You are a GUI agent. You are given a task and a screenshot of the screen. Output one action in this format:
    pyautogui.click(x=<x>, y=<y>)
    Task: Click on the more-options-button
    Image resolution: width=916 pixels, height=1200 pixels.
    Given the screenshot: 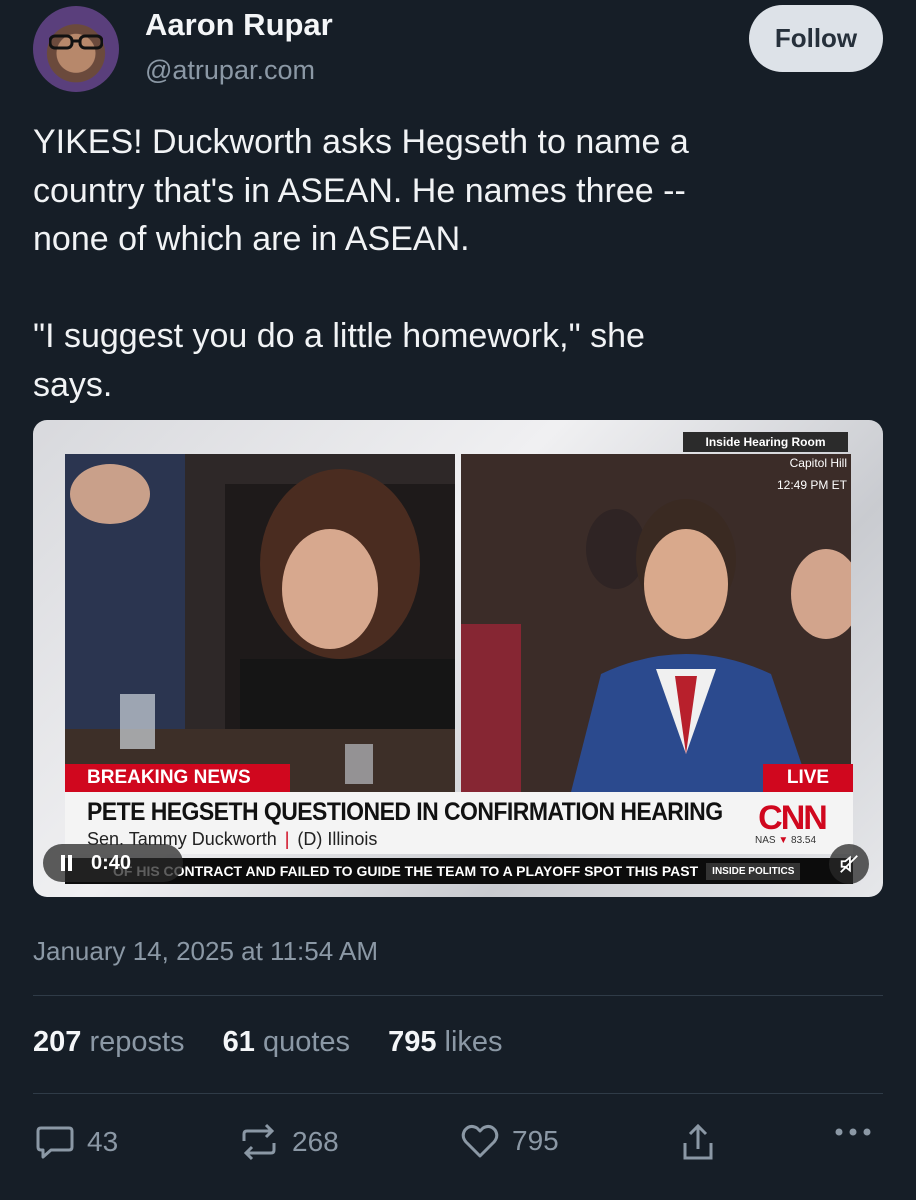 What is the action you would take?
    pyautogui.click(x=853, y=1134)
    